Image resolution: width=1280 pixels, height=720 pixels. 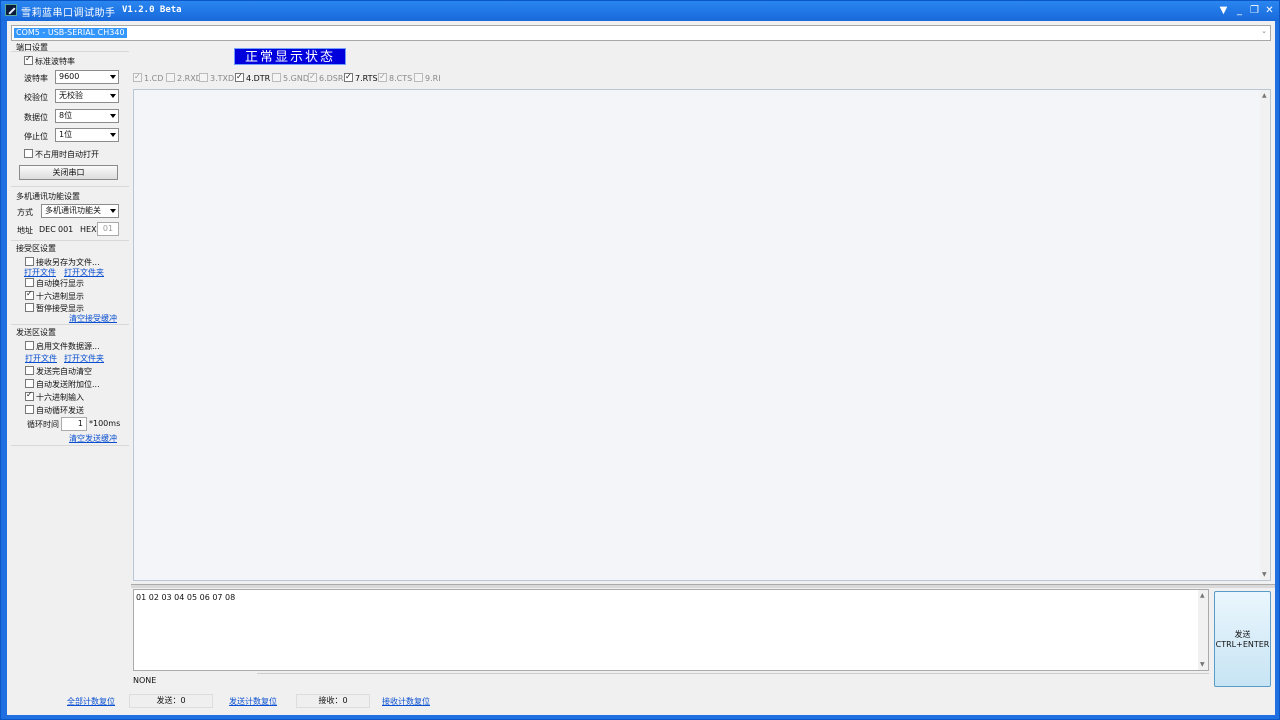 I want to click on hex-display-checkbox, so click(x=29, y=294).